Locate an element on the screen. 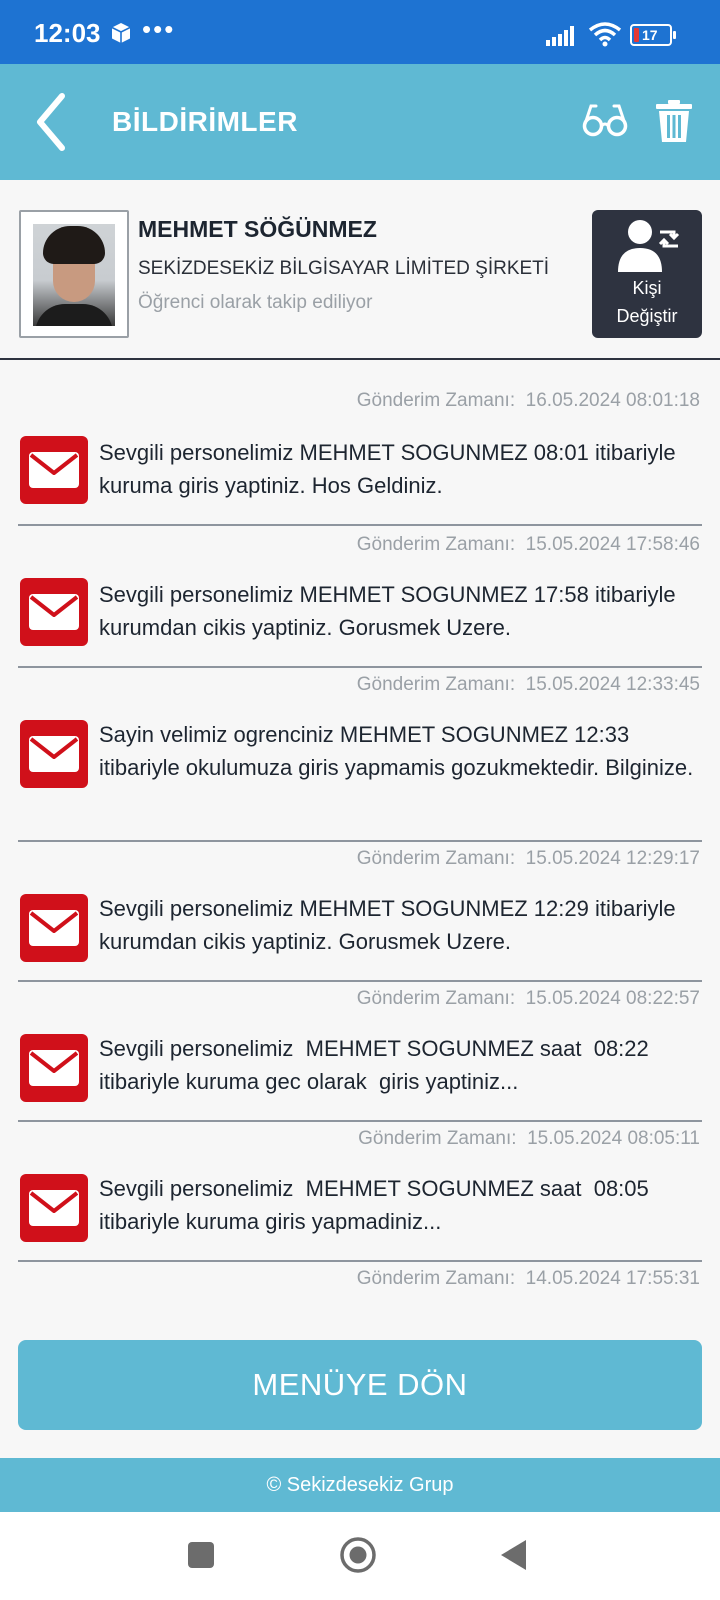 Image resolution: width=720 pixels, height=1600 pixels. profile-status: Öğrenci olarak takip ediliyor is located at coordinates (255, 302).